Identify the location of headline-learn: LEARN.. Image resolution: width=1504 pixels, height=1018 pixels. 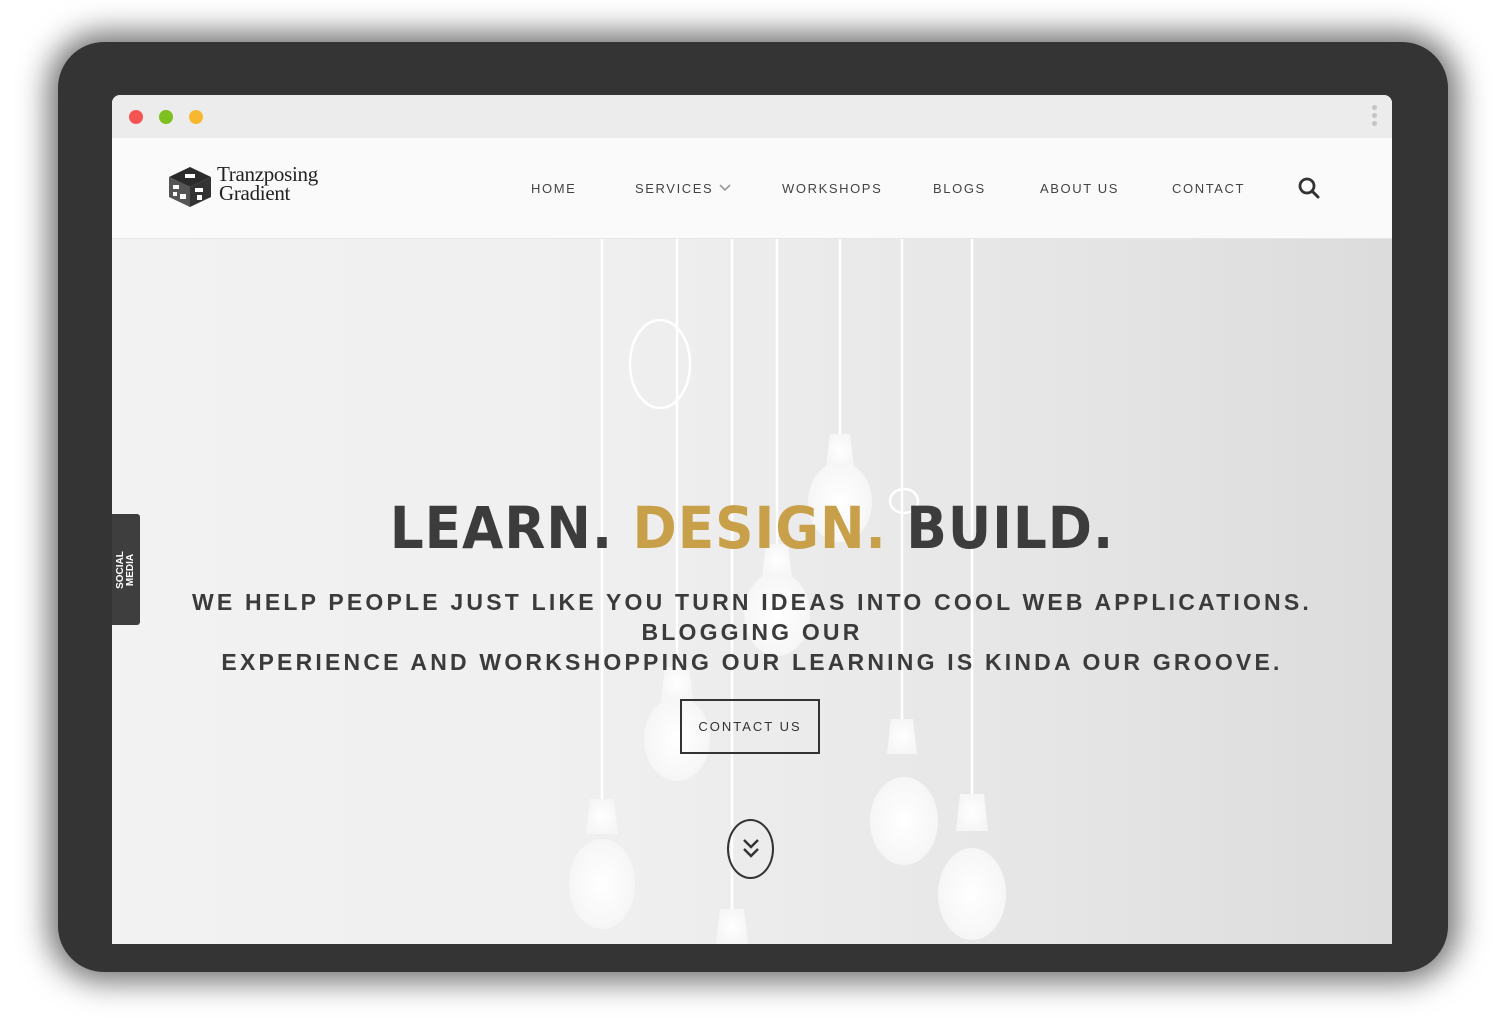
(501, 528).